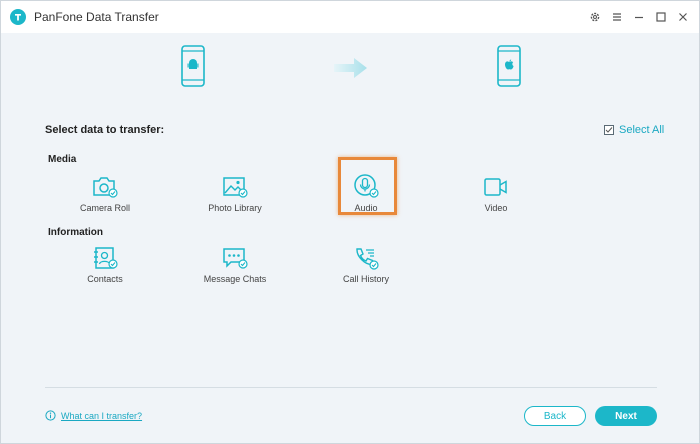 The image size is (700, 444). Describe the element at coordinates (609, 130) in the screenshot. I see `checkbox-icon` at that location.